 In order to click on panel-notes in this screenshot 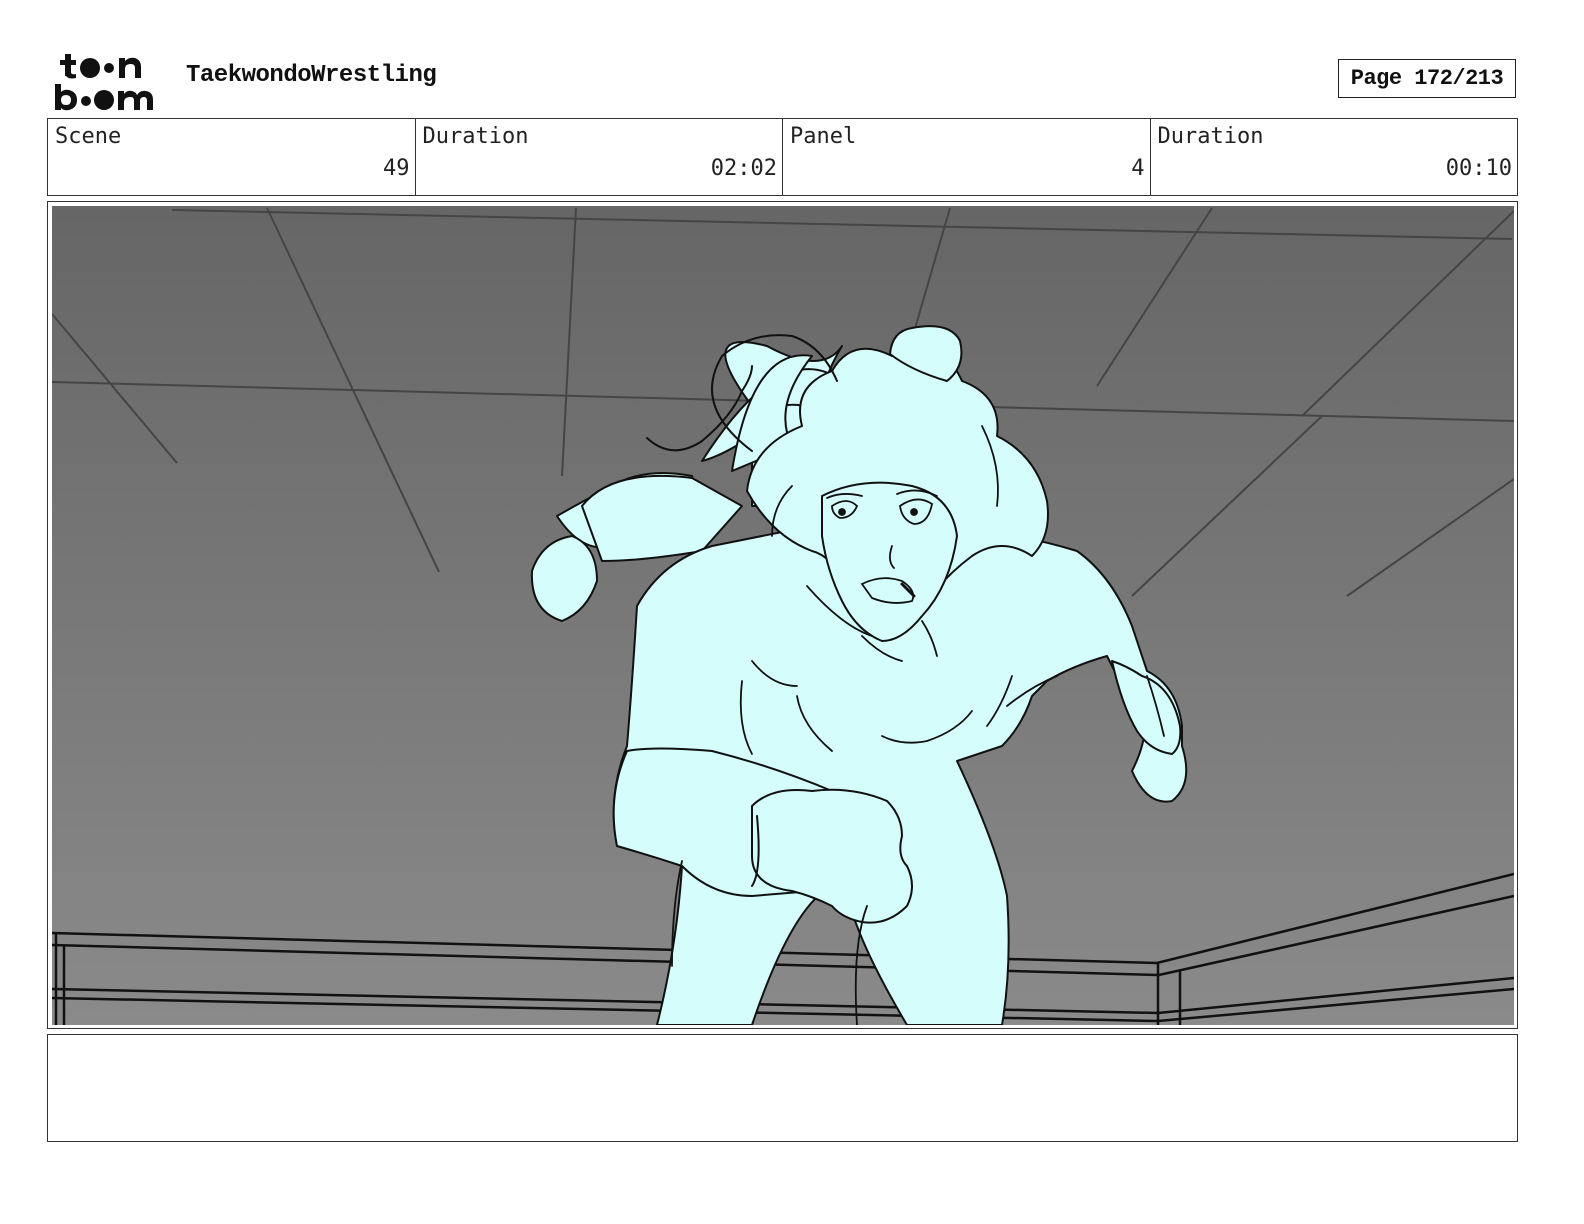, I will do `click(782, 1088)`.